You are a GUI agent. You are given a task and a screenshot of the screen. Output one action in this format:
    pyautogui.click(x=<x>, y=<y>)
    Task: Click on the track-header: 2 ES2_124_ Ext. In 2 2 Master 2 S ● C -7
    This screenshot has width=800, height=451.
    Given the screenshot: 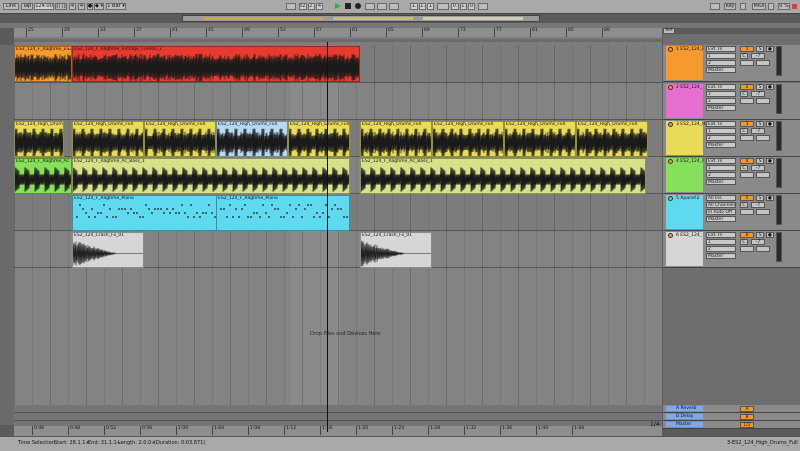 What is the action you would take?
    pyautogui.click(x=731, y=101)
    